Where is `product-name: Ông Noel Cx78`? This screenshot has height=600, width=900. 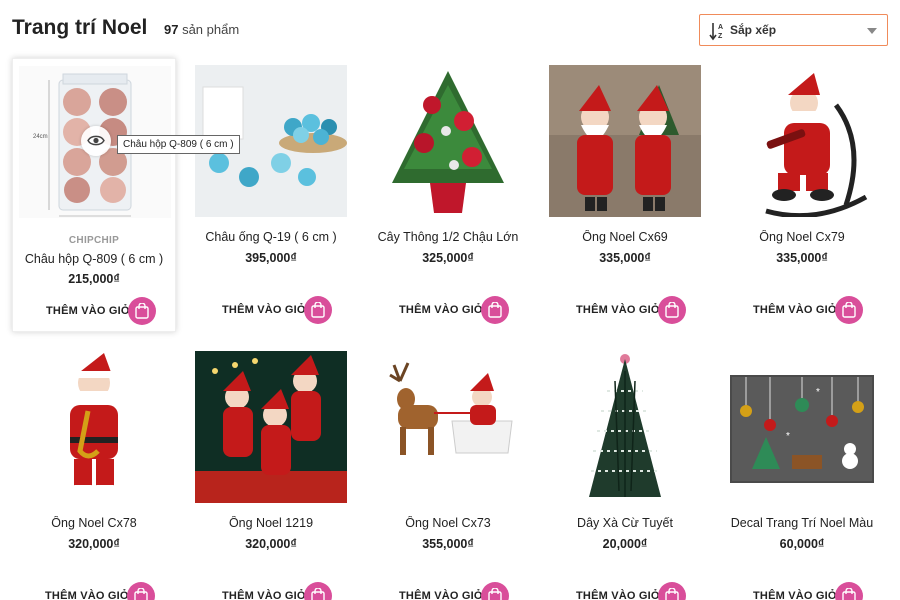
product-name: Ông Noel Cx78 is located at coordinates (94, 523).